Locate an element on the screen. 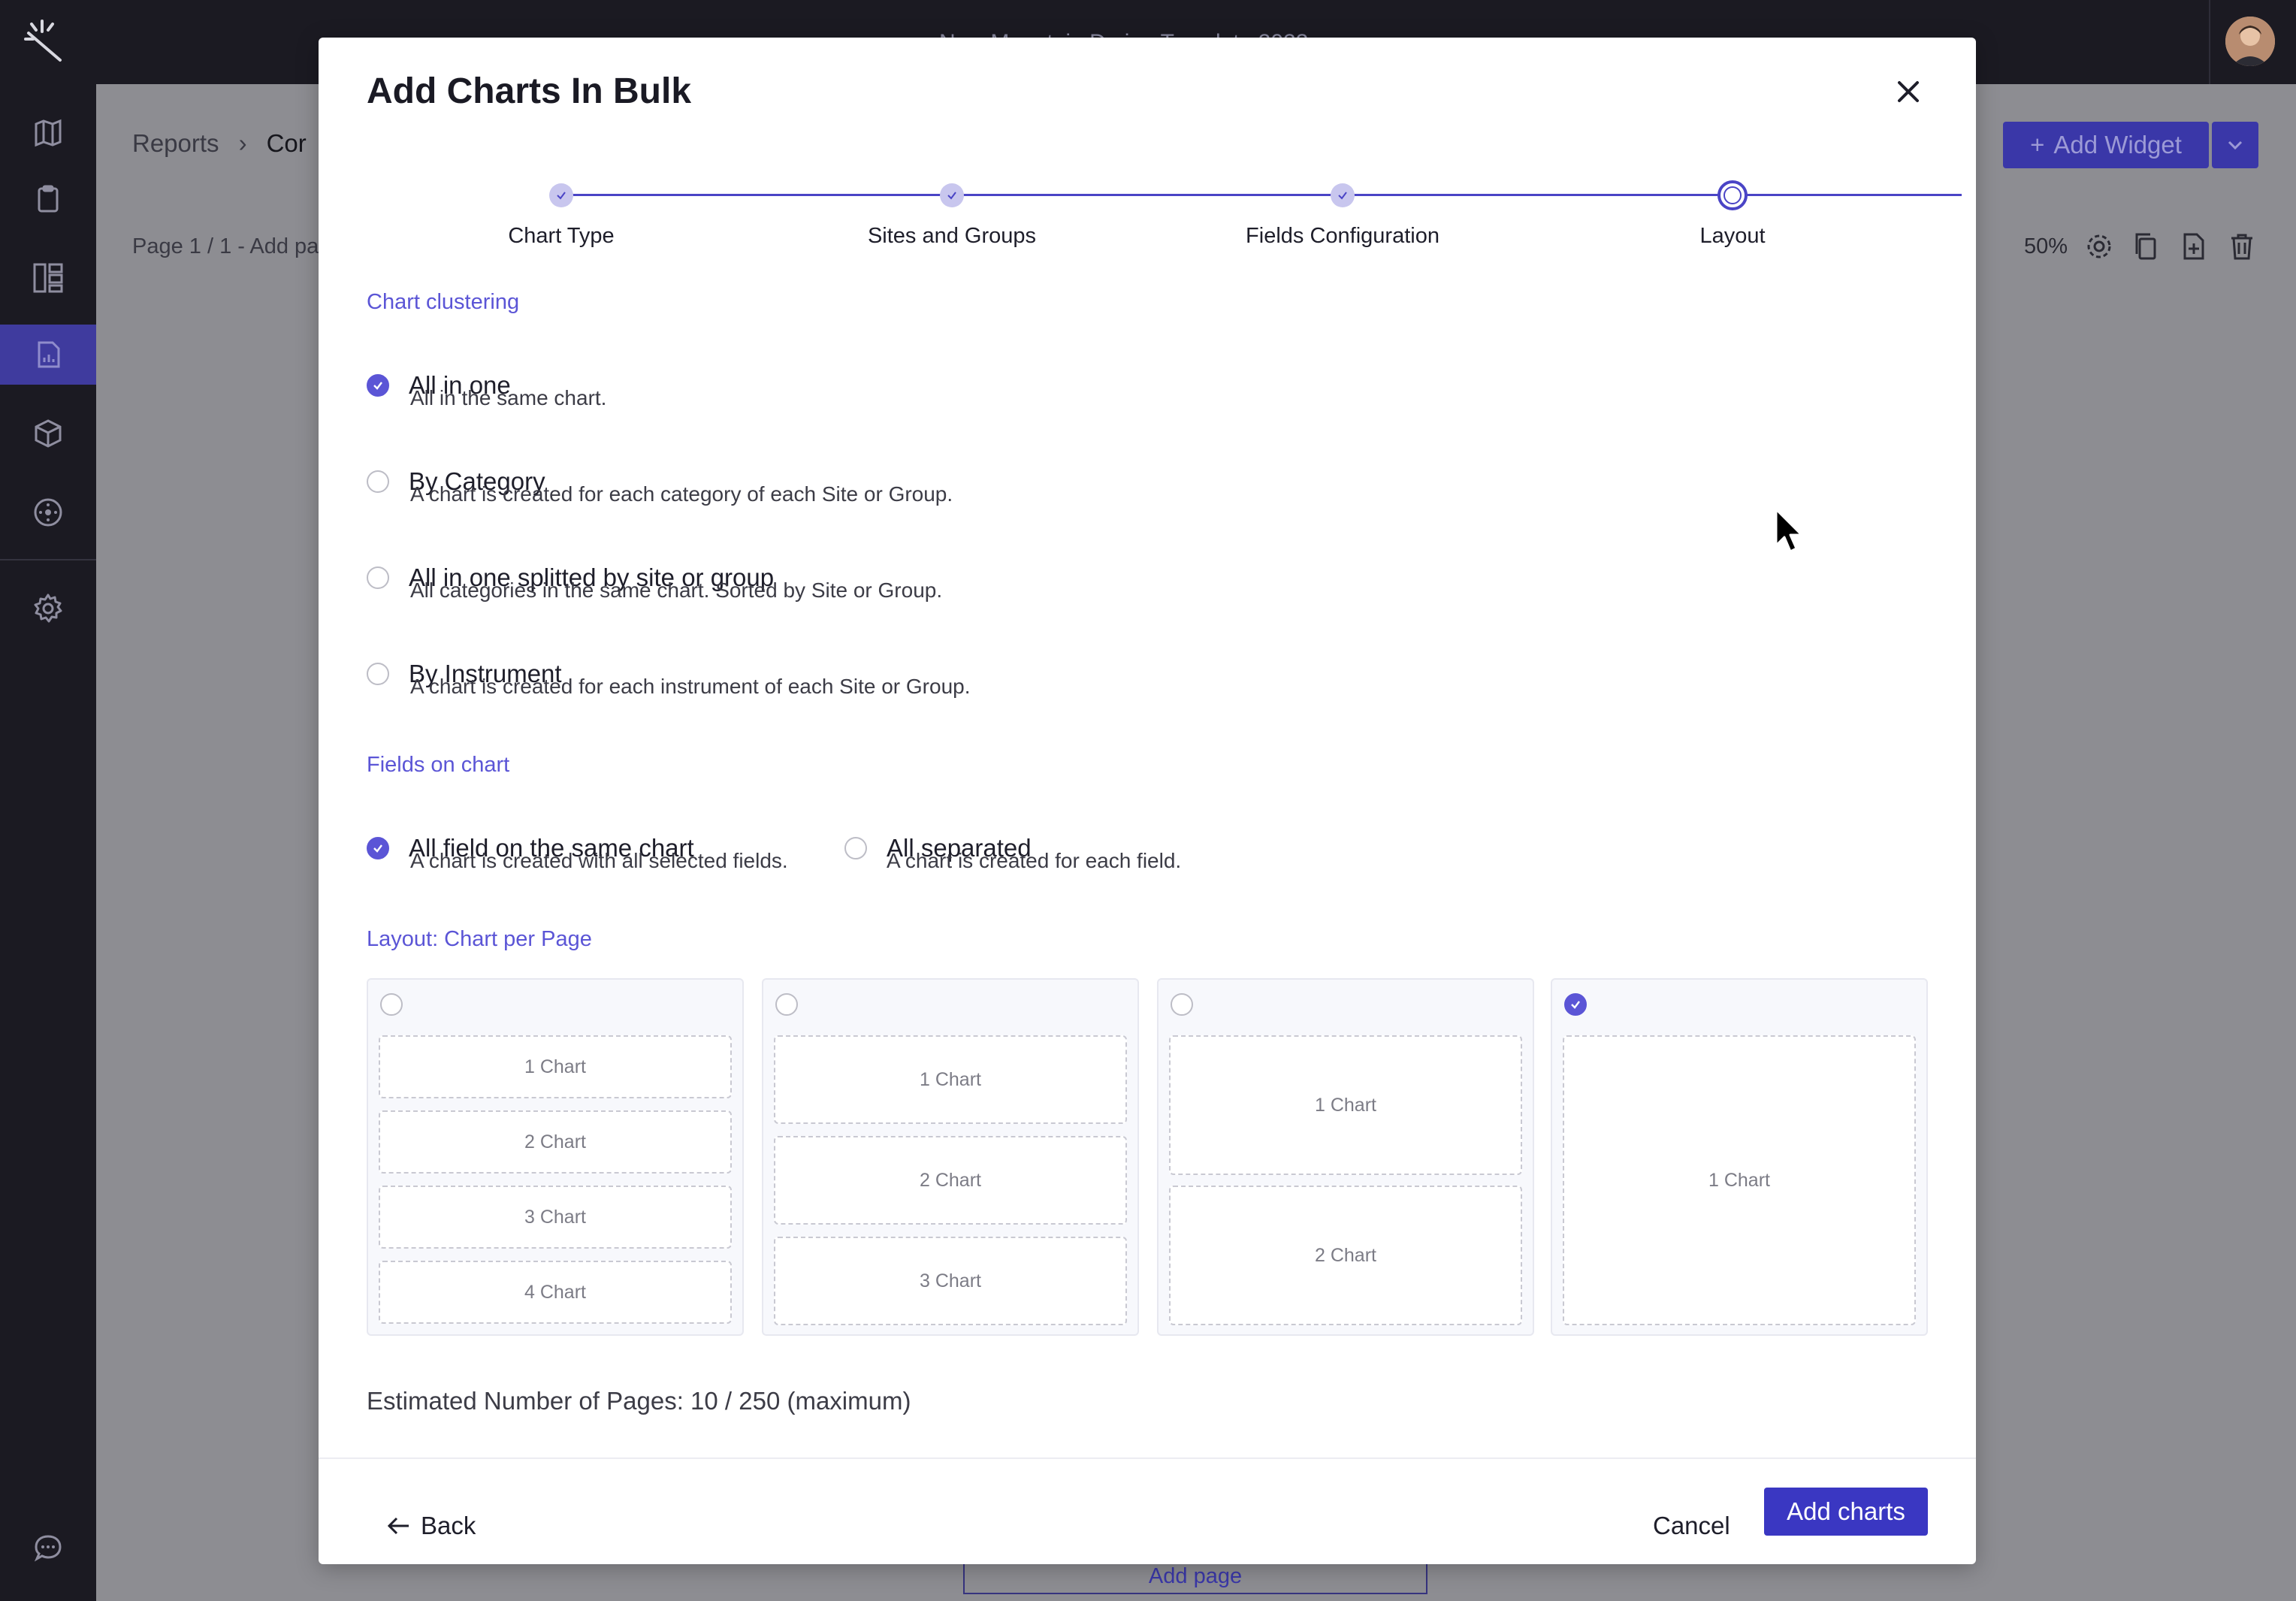 Image resolution: width=2296 pixels, height=1601 pixels. sidebar-item-devices is located at coordinates (48, 512).